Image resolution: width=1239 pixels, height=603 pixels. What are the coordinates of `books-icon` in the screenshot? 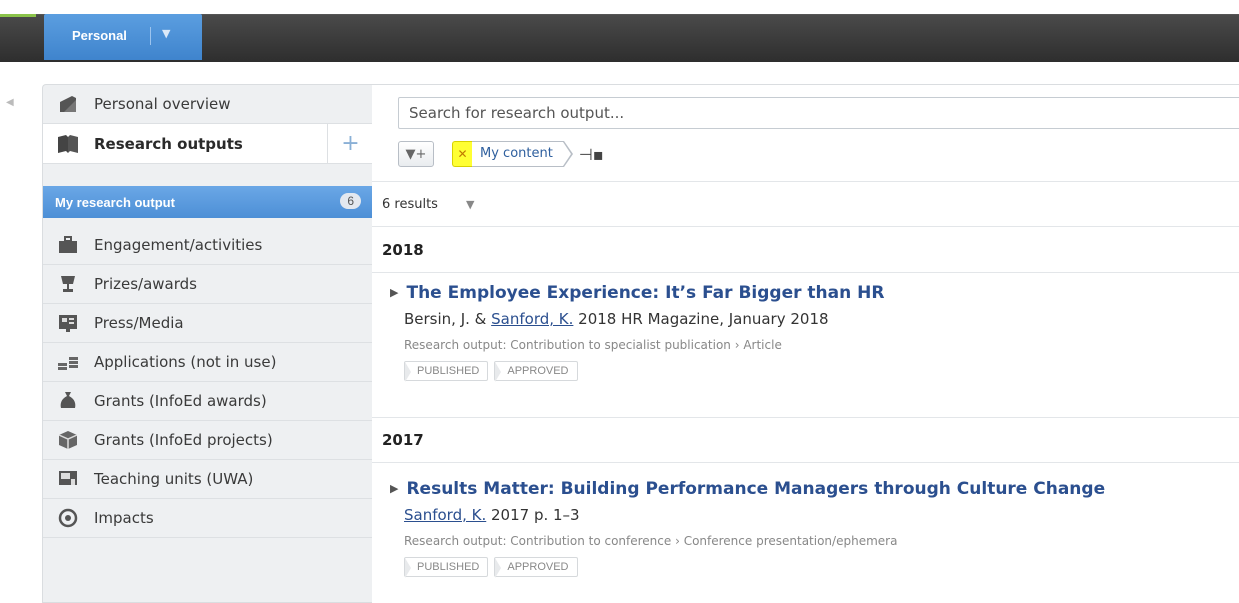 It's located at (68, 144).